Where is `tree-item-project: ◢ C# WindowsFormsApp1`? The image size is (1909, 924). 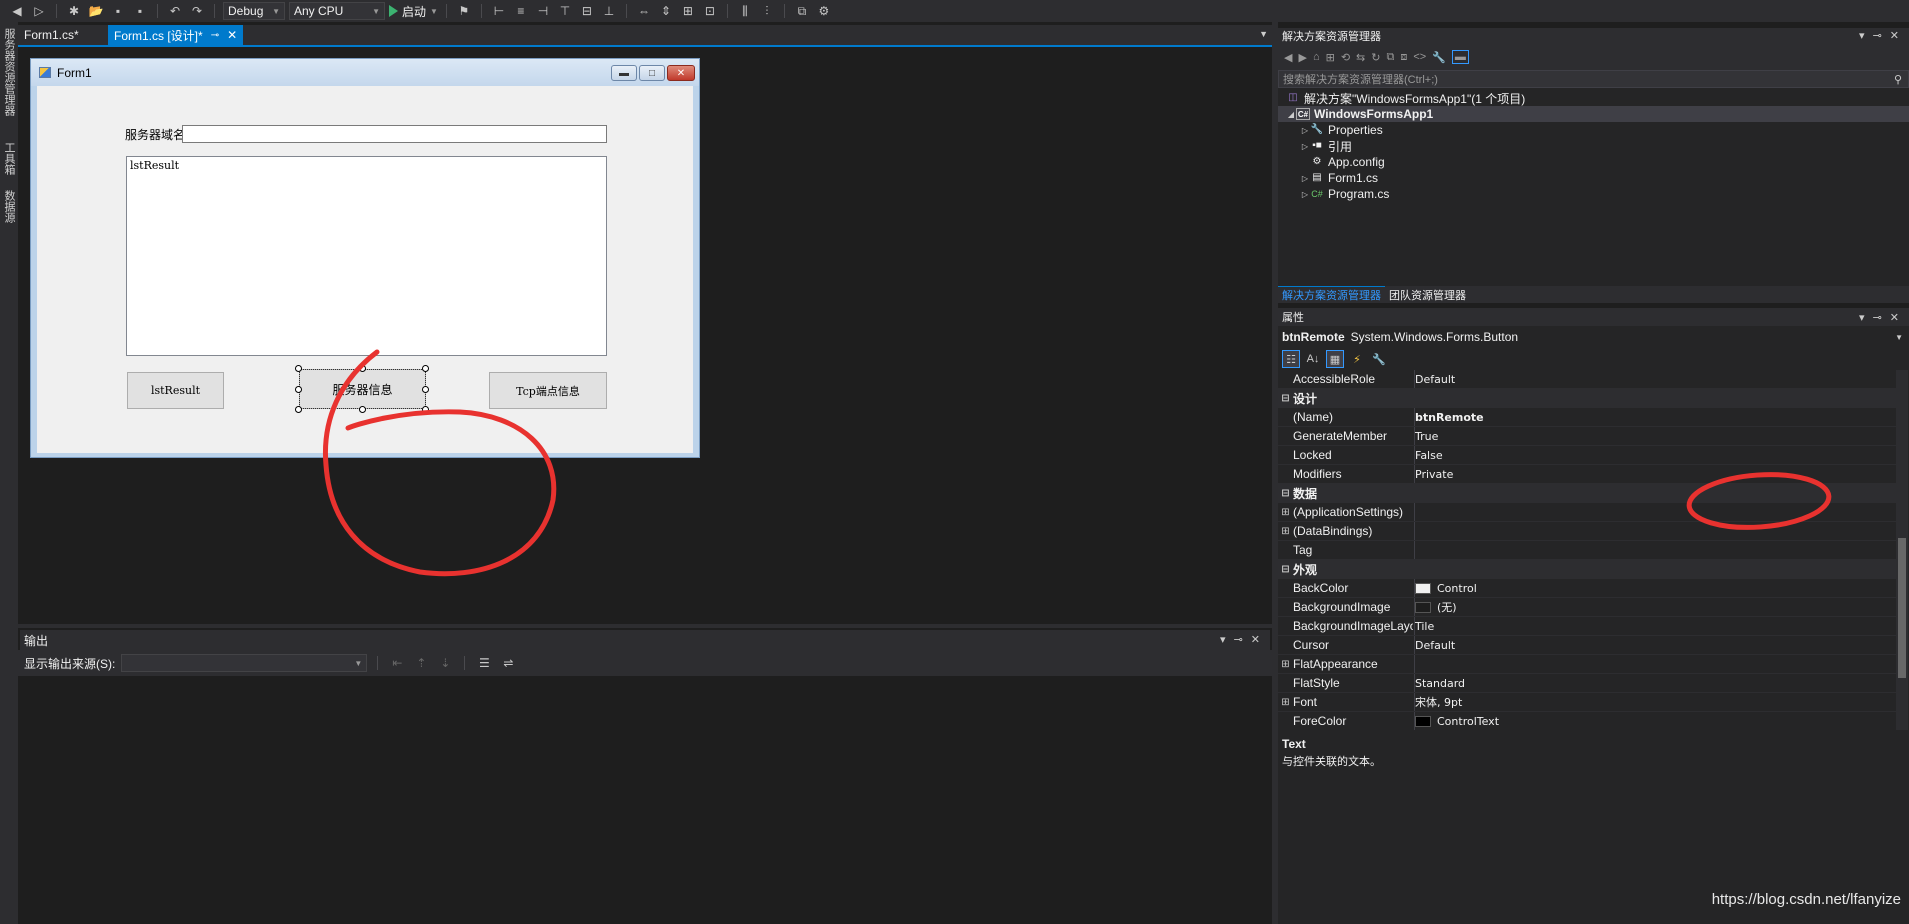
tree-item-project: ◢ C# WindowsFormsApp1 is located at coordinates (1593, 114).